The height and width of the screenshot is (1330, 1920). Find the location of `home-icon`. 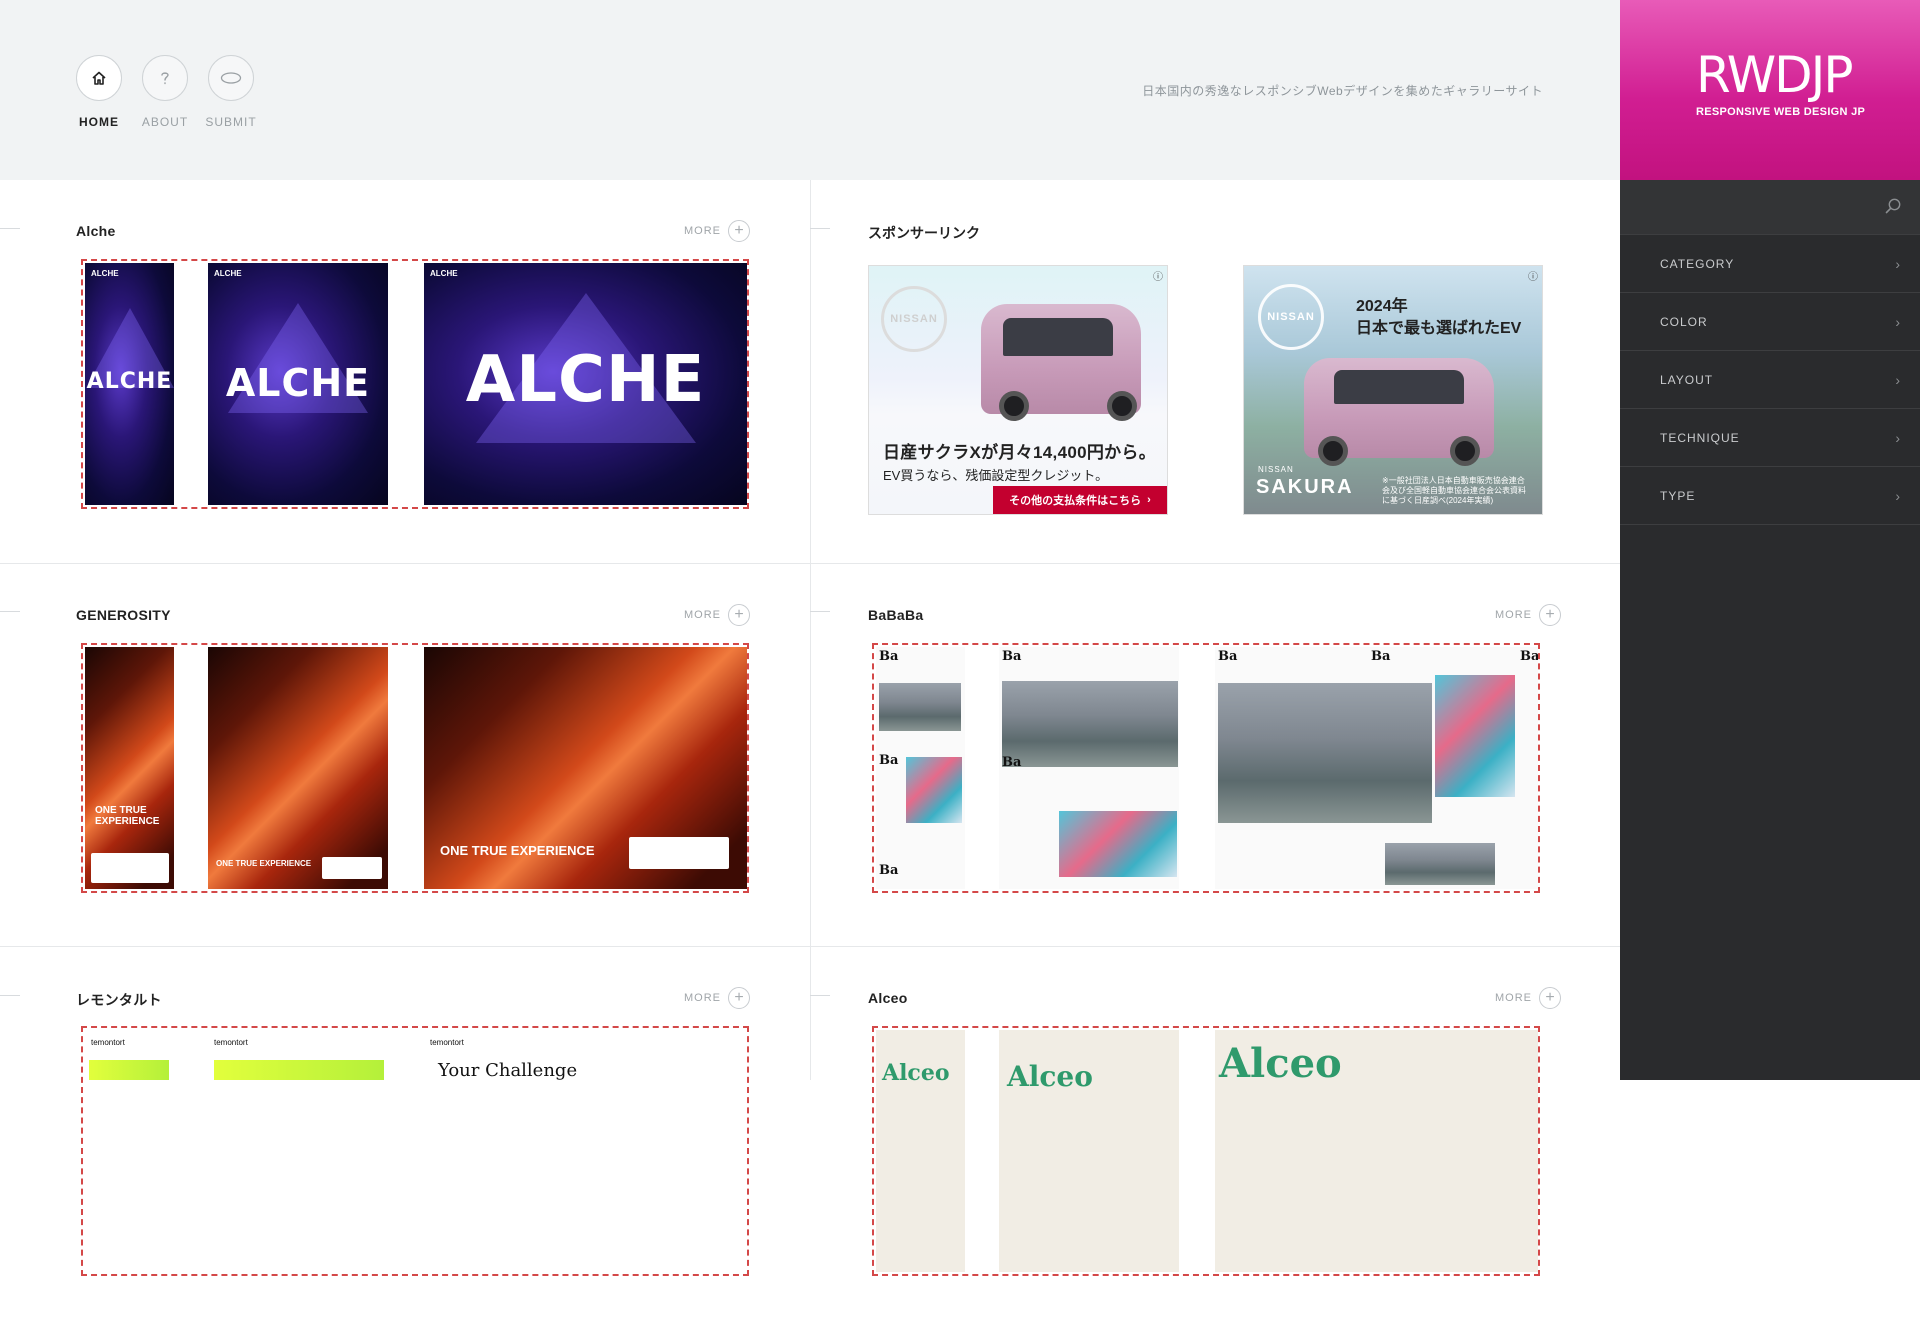

home-icon is located at coordinates (99, 78).